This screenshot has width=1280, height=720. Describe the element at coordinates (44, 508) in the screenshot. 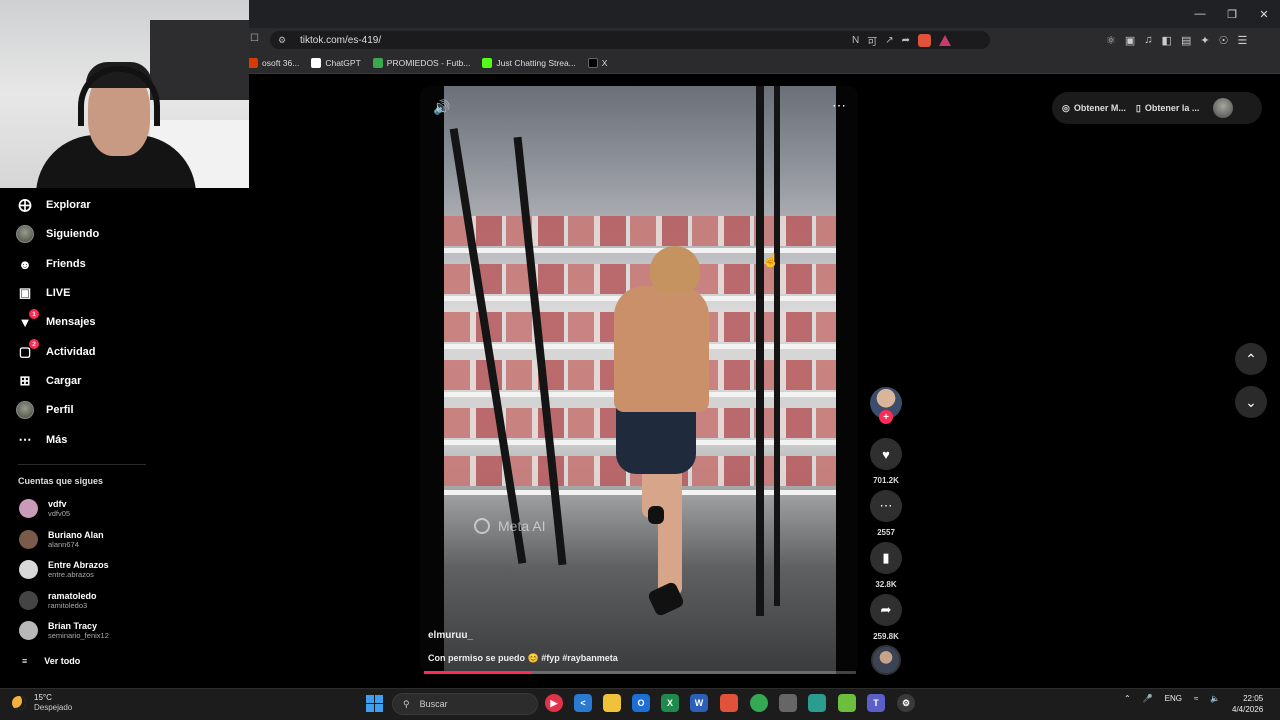

I see `following-account: vdfv vdfv05` at that location.